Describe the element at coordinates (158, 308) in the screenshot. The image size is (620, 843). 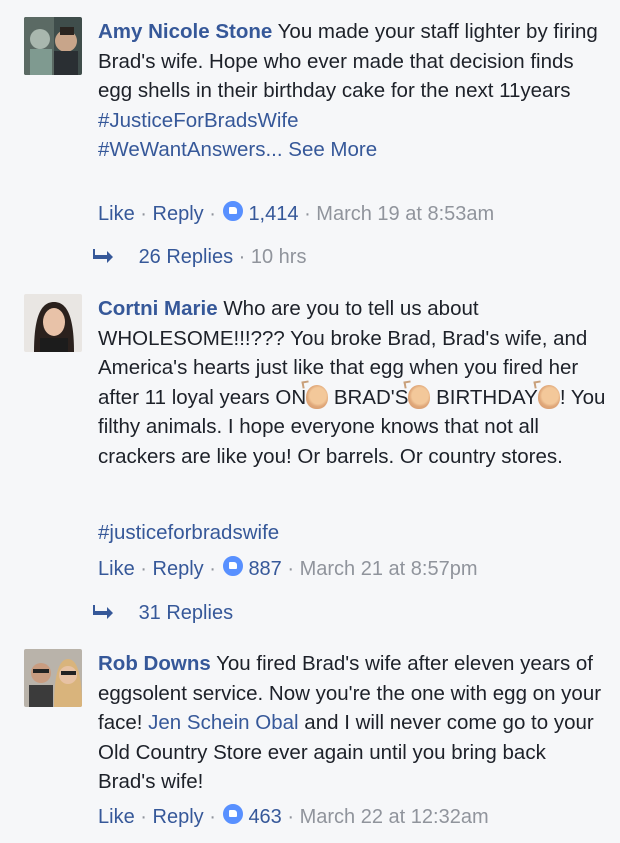
I see `comment-author: Cortni Marie` at that location.